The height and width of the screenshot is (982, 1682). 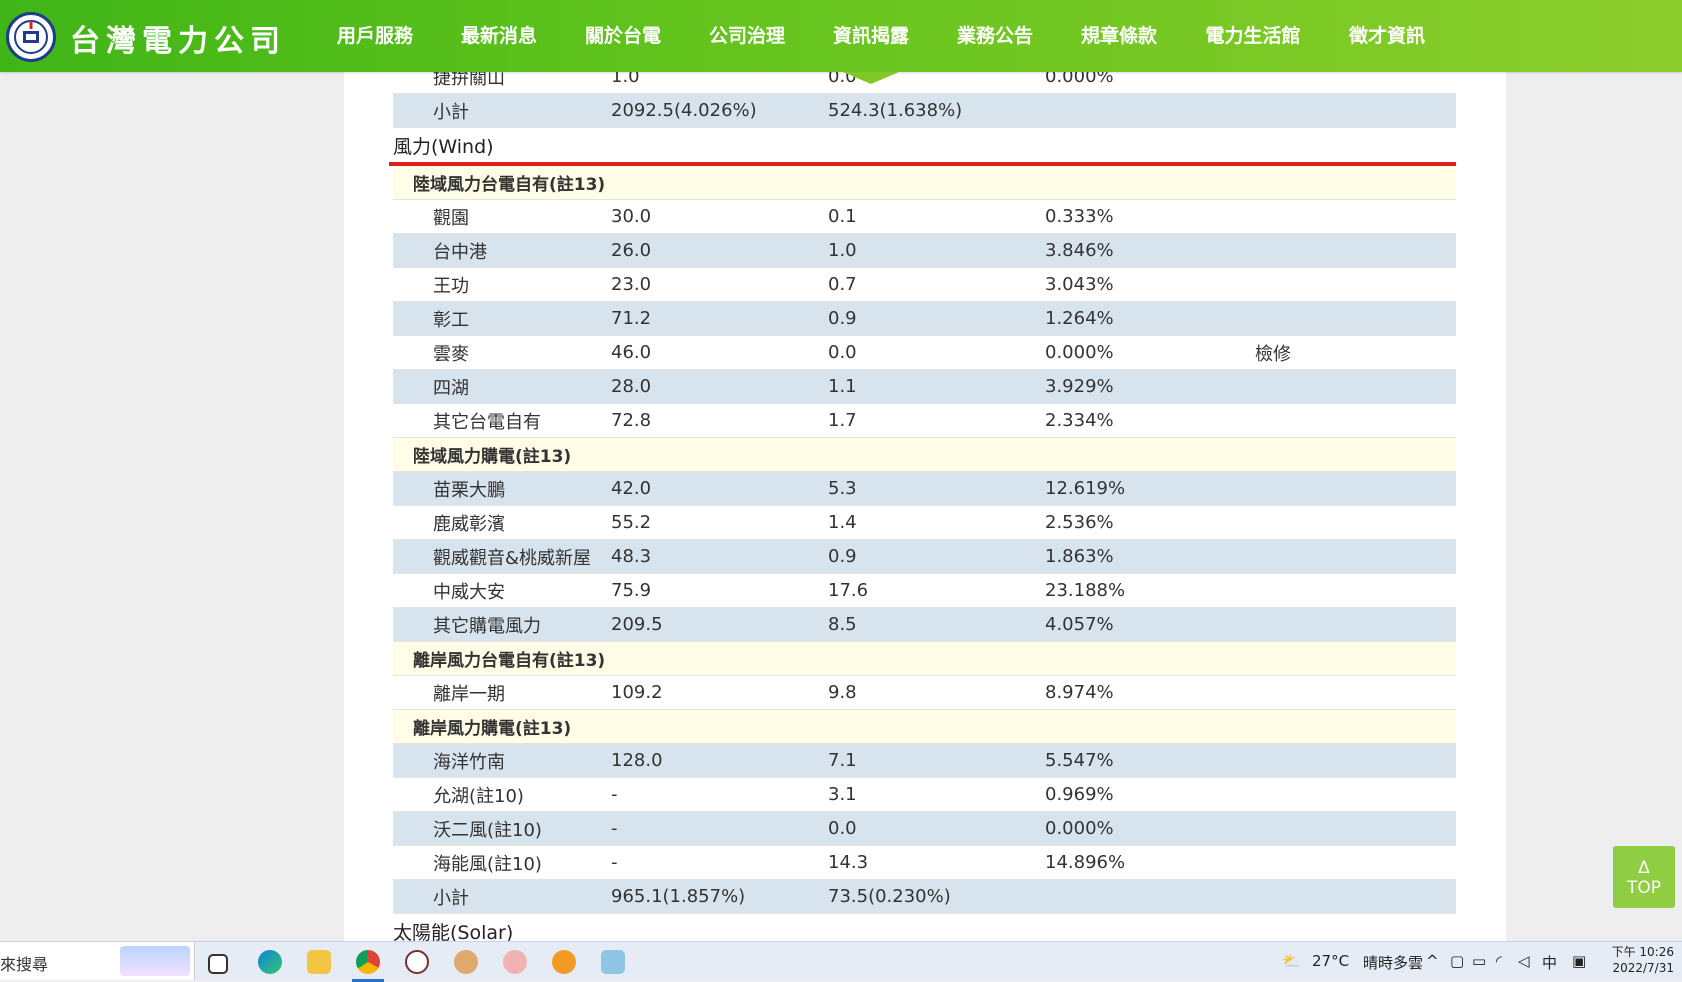 What do you see at coordinates (1640, 960) in the screenshot?
I see `system-clock: 下午 10:26 2022/7/31` at bounding box center [1640, 960].